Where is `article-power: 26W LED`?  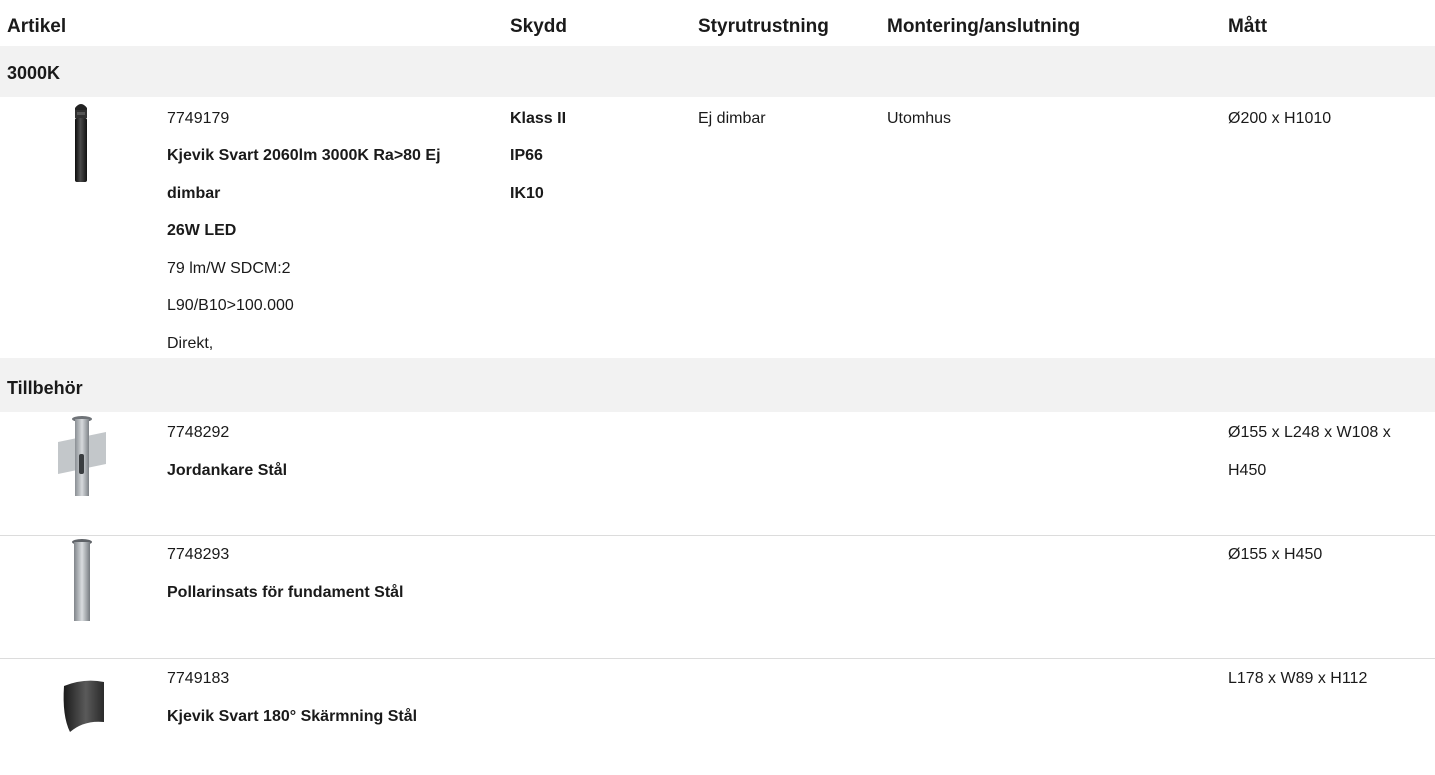
article-power: 26W LED is located at coordinates (202, 230).